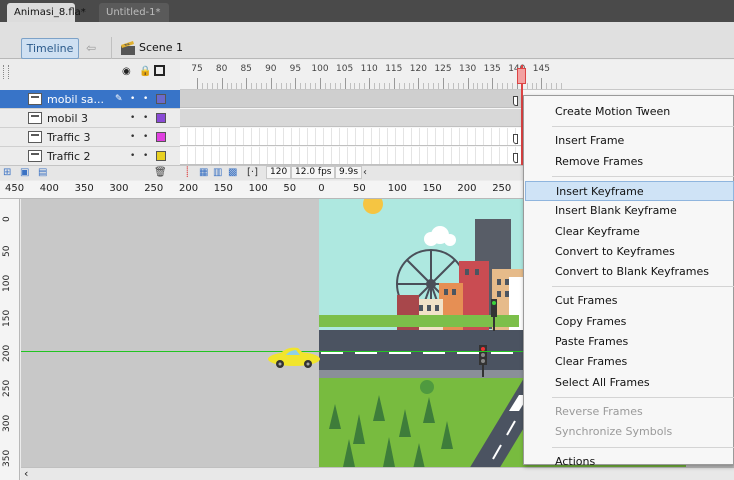 The image size is (734, 480). I want to click on center-frame-icon: ⸽, so click(187, 172).